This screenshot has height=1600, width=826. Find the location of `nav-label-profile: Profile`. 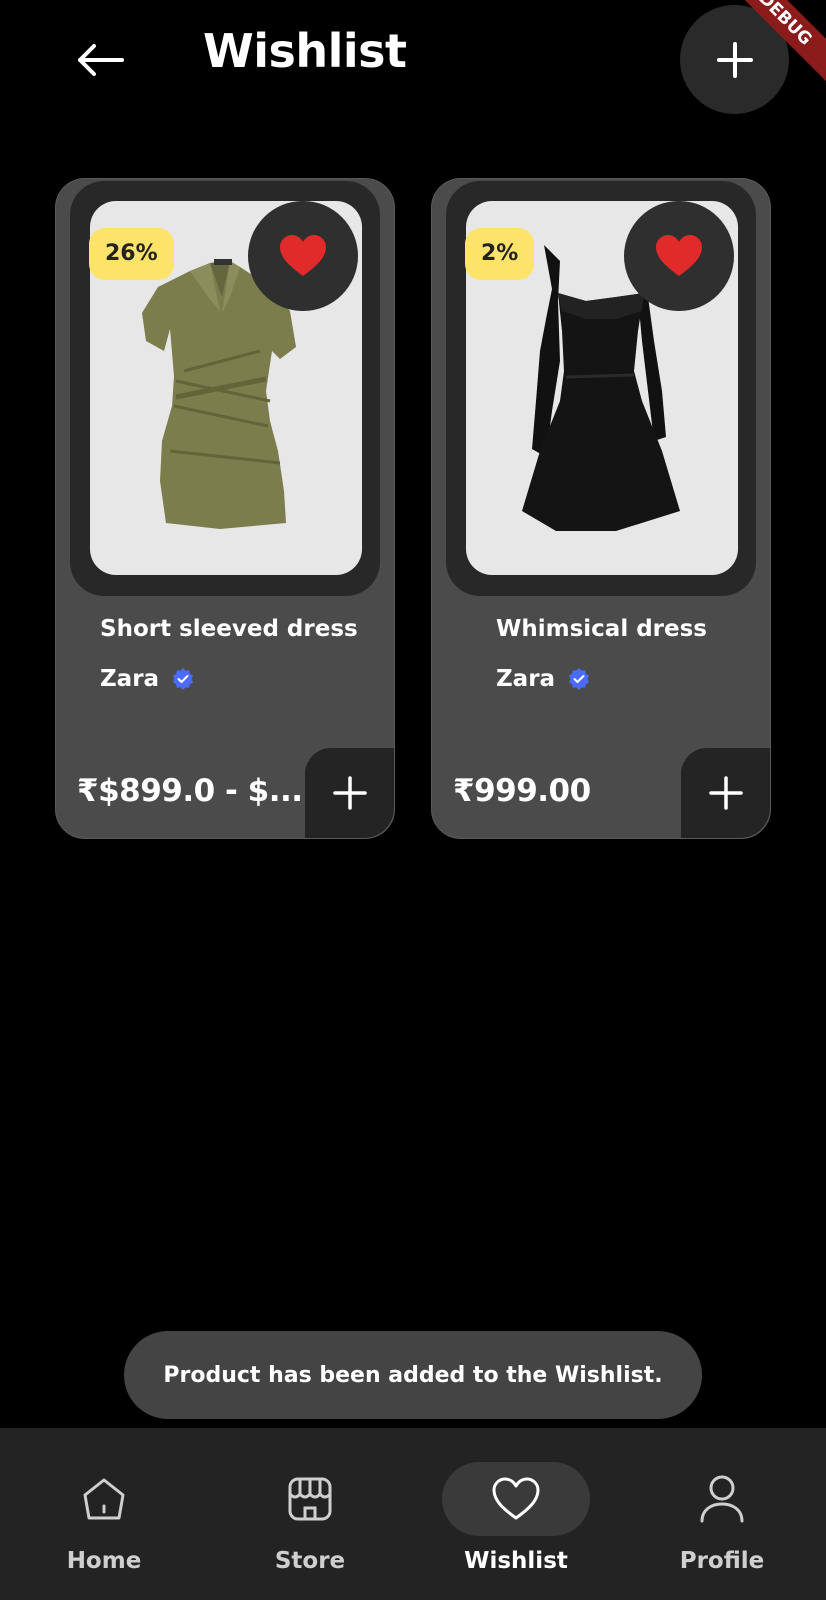

nav-label-profile: Profile is located at coordinates (722, 1561).